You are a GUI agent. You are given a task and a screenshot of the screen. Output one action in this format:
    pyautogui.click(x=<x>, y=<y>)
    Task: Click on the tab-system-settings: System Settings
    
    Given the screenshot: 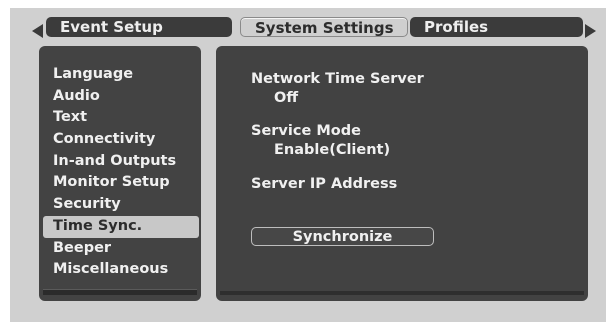 What is the action you would take?
    pyautogui.click(x=324, y=27)
    